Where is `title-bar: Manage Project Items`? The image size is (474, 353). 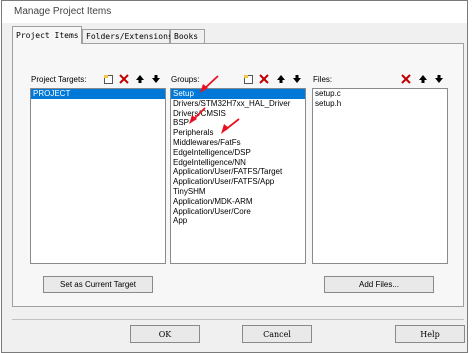
title-bar: Manage Project Items is located at coordinates (234, 12).